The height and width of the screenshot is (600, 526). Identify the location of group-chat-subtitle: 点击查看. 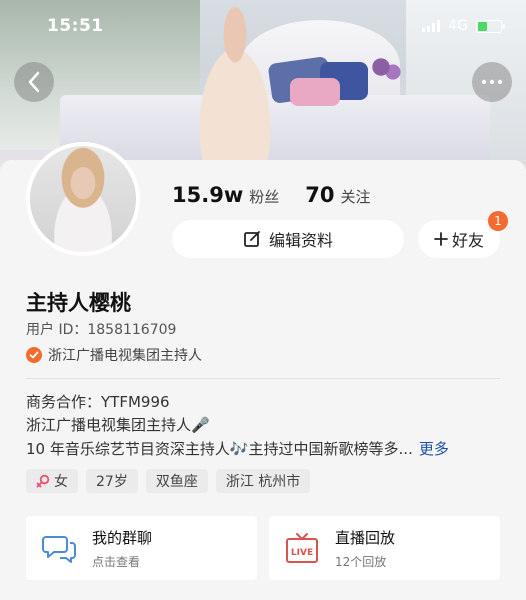
(116, 561).